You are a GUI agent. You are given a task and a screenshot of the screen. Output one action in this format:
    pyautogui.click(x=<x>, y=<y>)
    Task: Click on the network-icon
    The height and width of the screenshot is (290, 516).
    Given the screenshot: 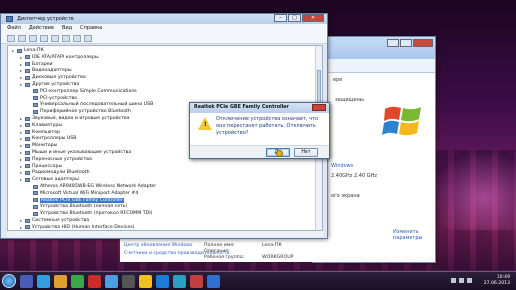 What is the action you would take?
    pyautogui.click(x=461, y=280)
    